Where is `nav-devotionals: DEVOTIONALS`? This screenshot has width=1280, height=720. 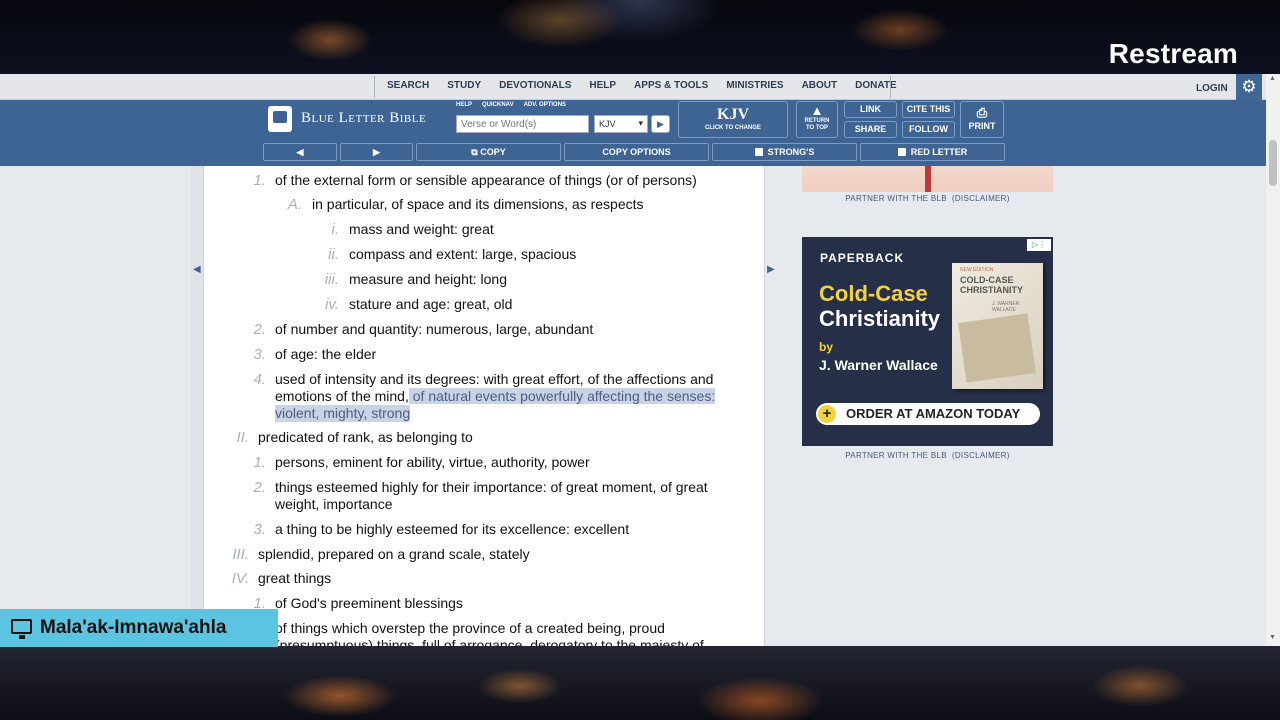 nav-devotionals: DEVOTIONALS is located at coordinates (535, 87).